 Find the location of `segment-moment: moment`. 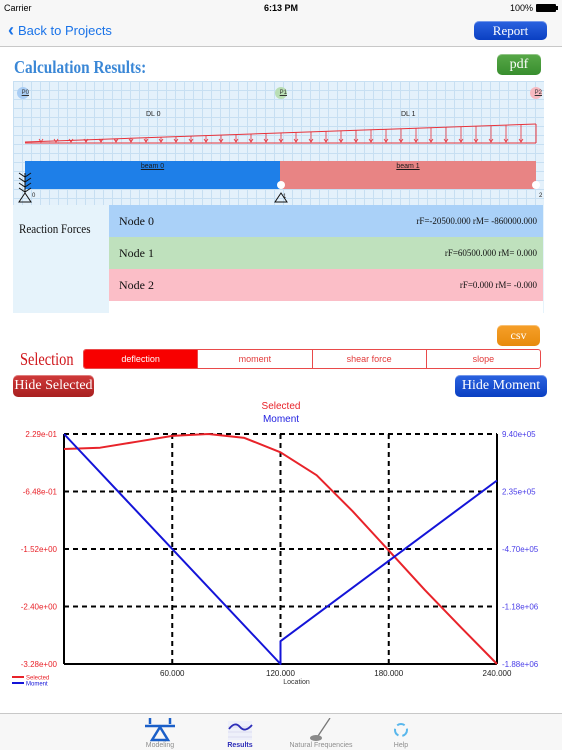

segment-moment: moment is located at coordinates (255, 359).